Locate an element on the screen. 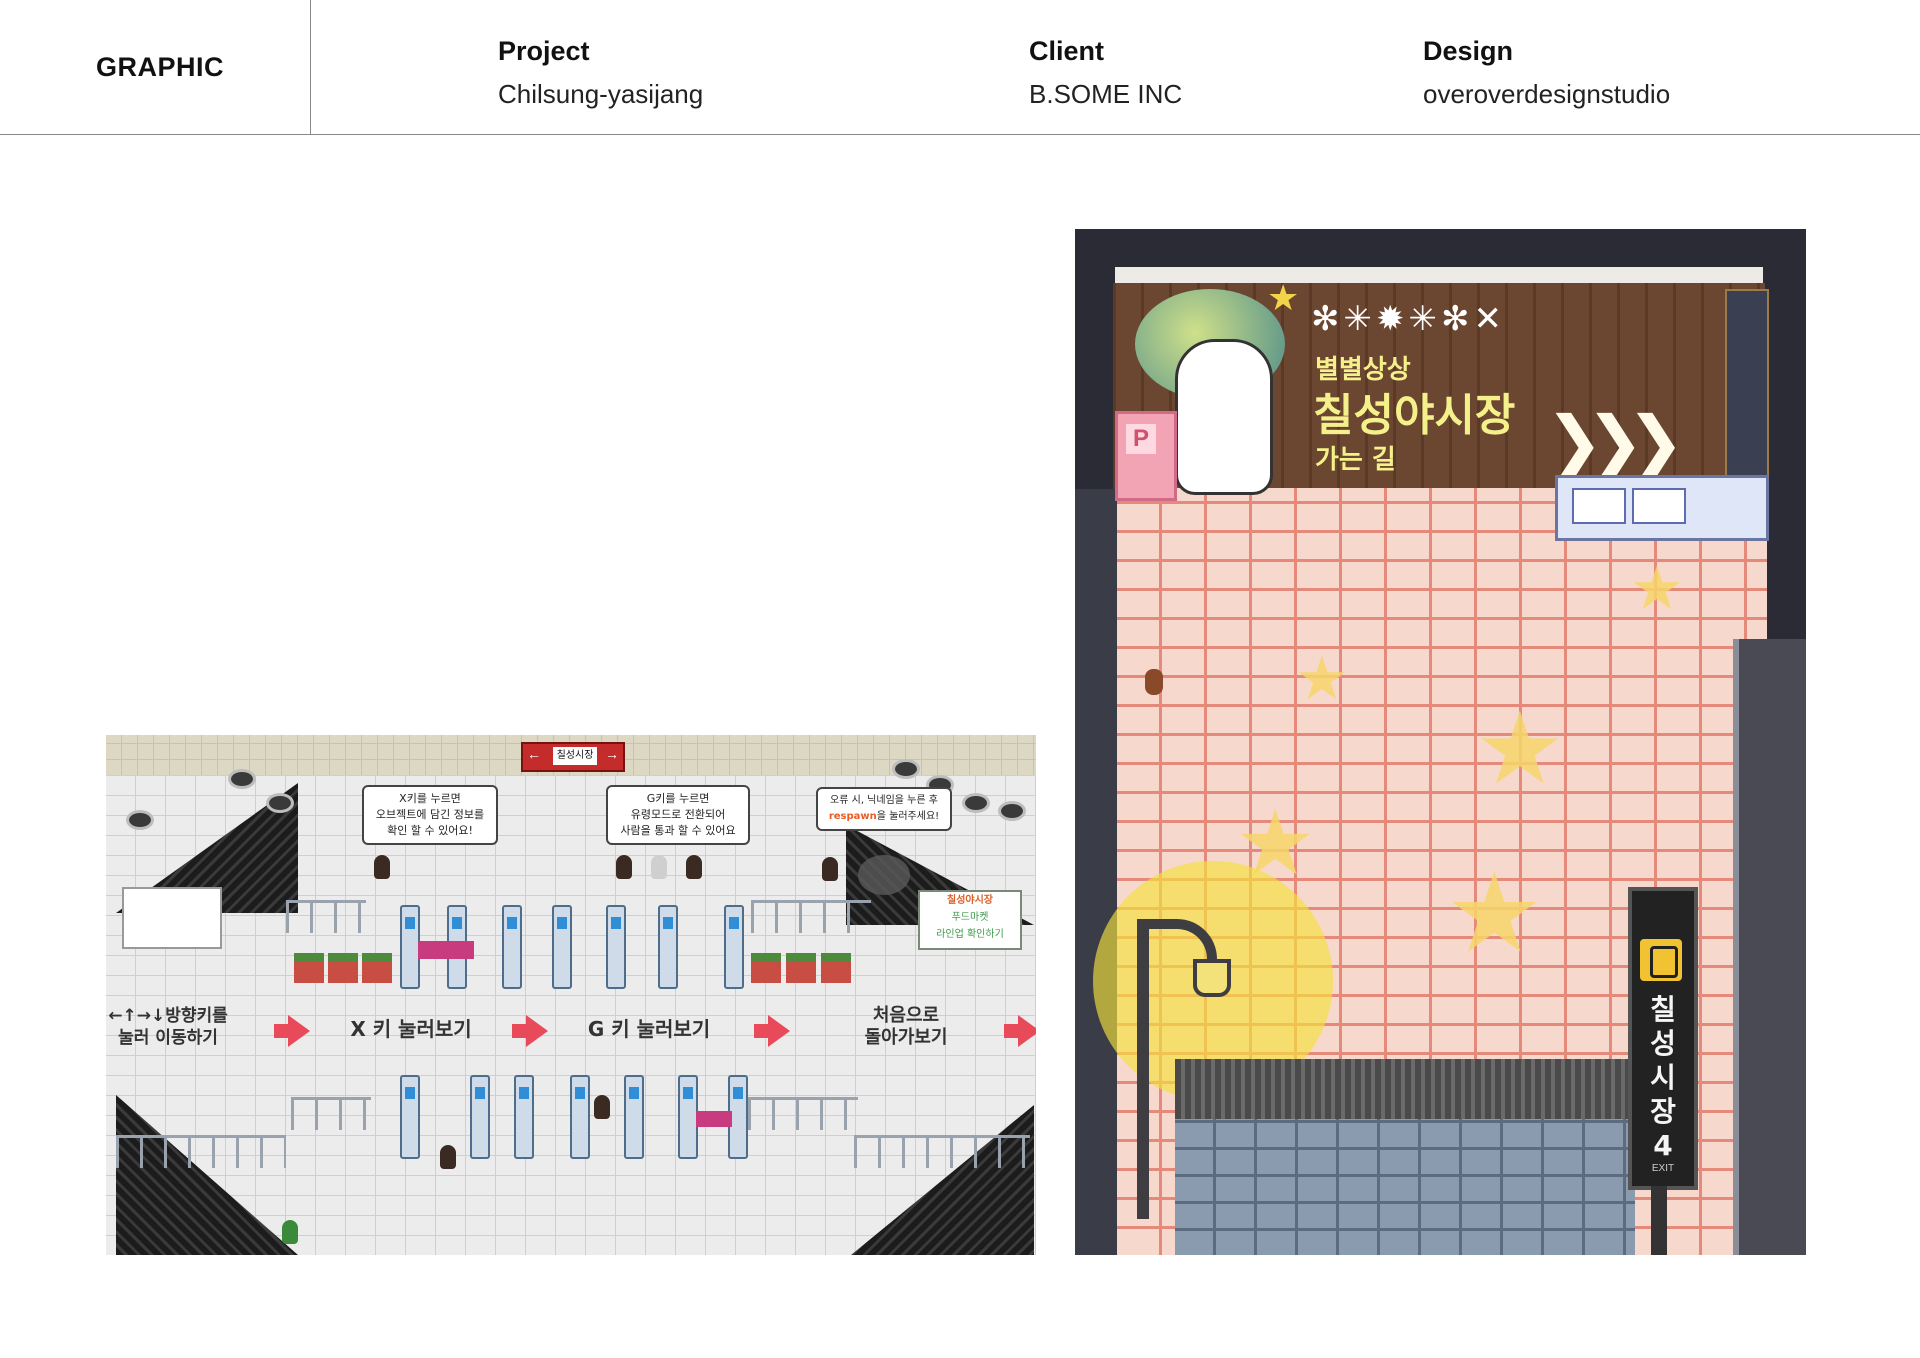  hint-bubble-error: 오류 시, 닉네임을 누른 후 respawn을 눌러주세요! is located at coordinates (884, 809).